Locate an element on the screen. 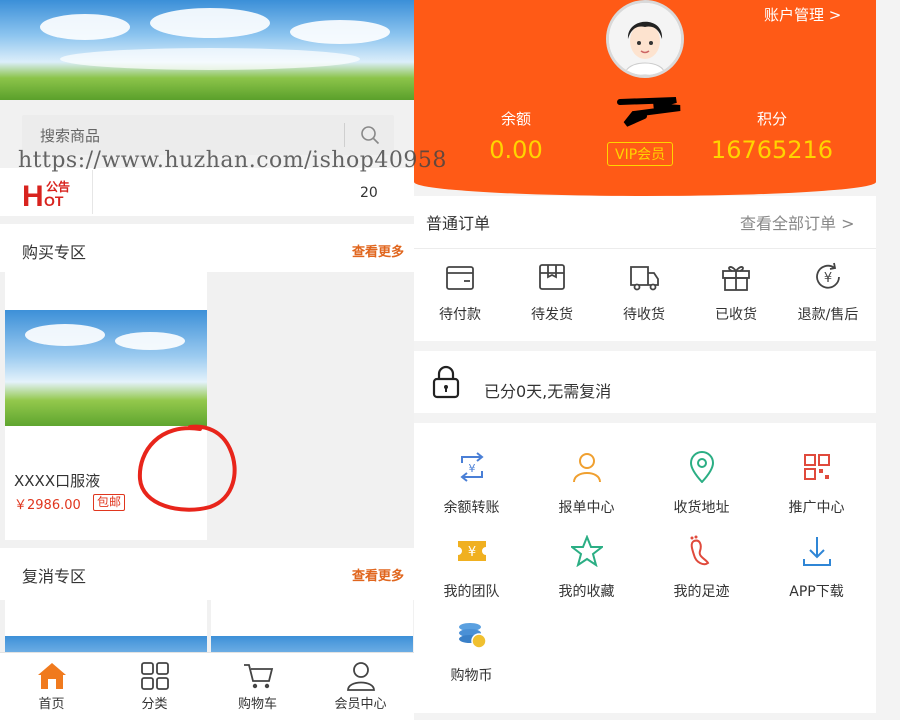 The width and height of the screenshot is (900, 720). banner-image is located at coordinates (207, 50).